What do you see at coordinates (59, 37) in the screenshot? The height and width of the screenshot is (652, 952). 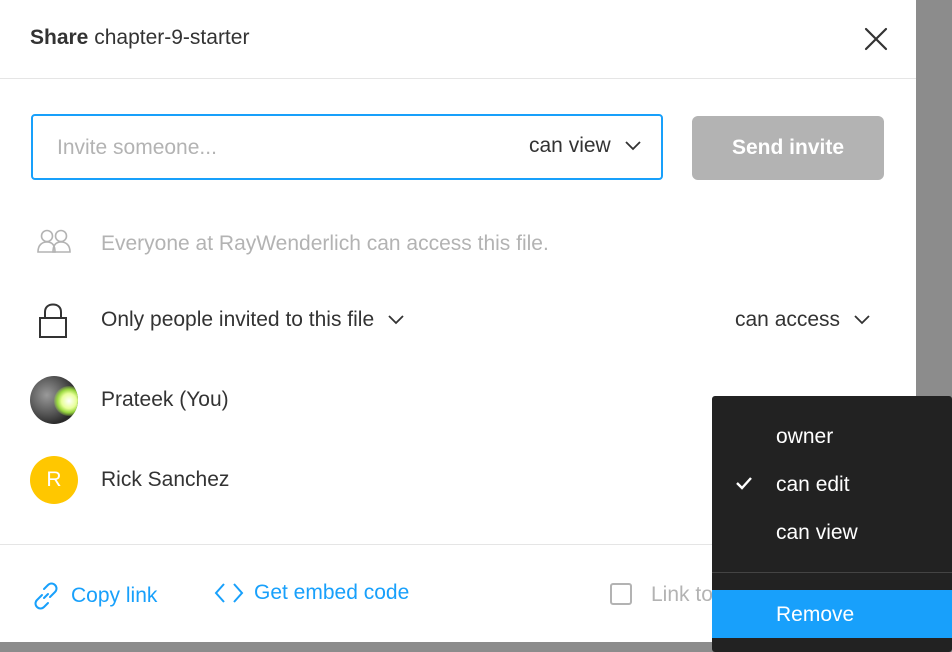 I see `dialog-title-prefix: Share` at bounding box center [59, 37].